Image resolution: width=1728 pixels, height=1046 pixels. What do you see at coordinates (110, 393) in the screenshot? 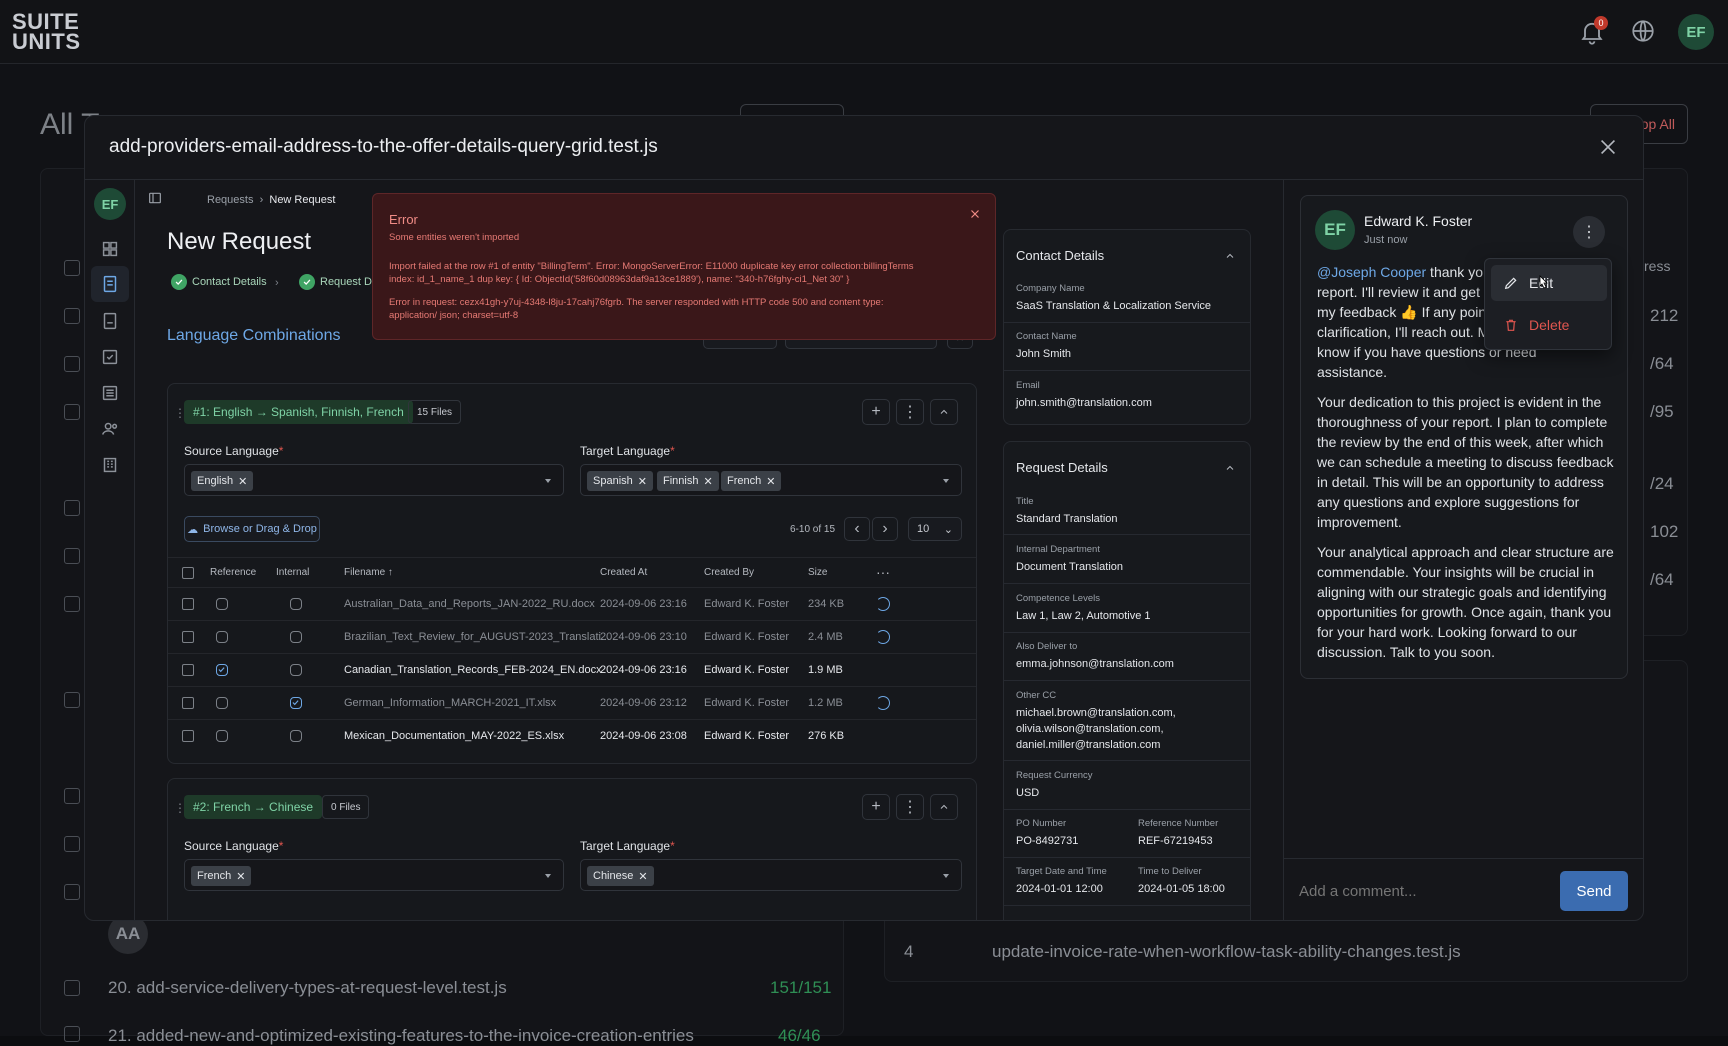
I see `list-icon` at bounding box center [110, 393].